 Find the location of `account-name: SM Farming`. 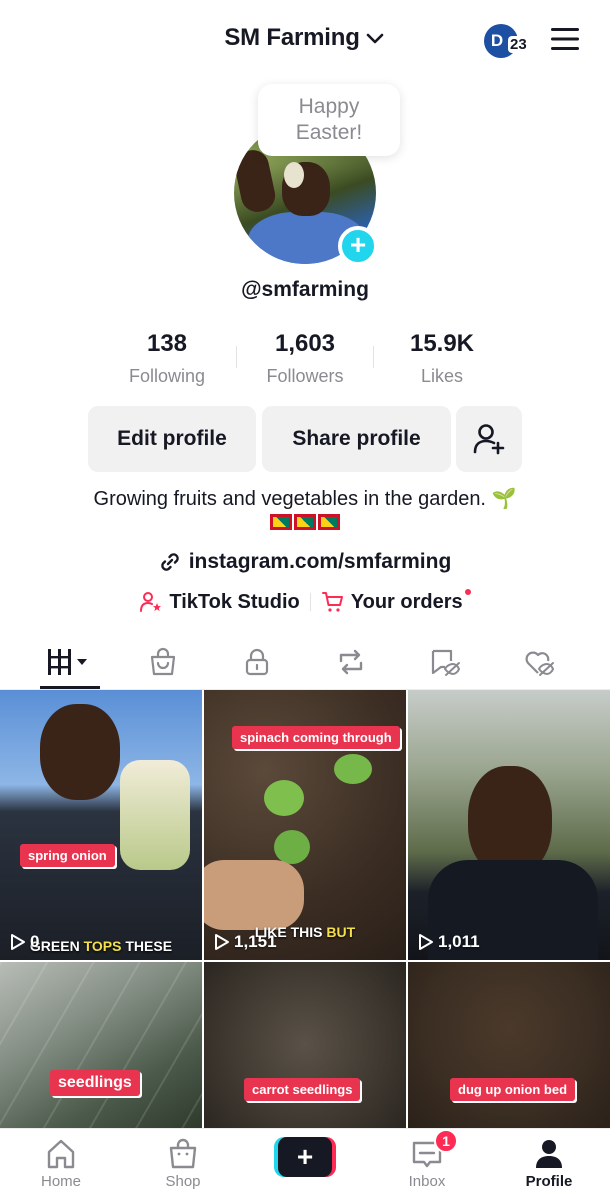

account-name: SM Farming is located at coordinates (292, 37).